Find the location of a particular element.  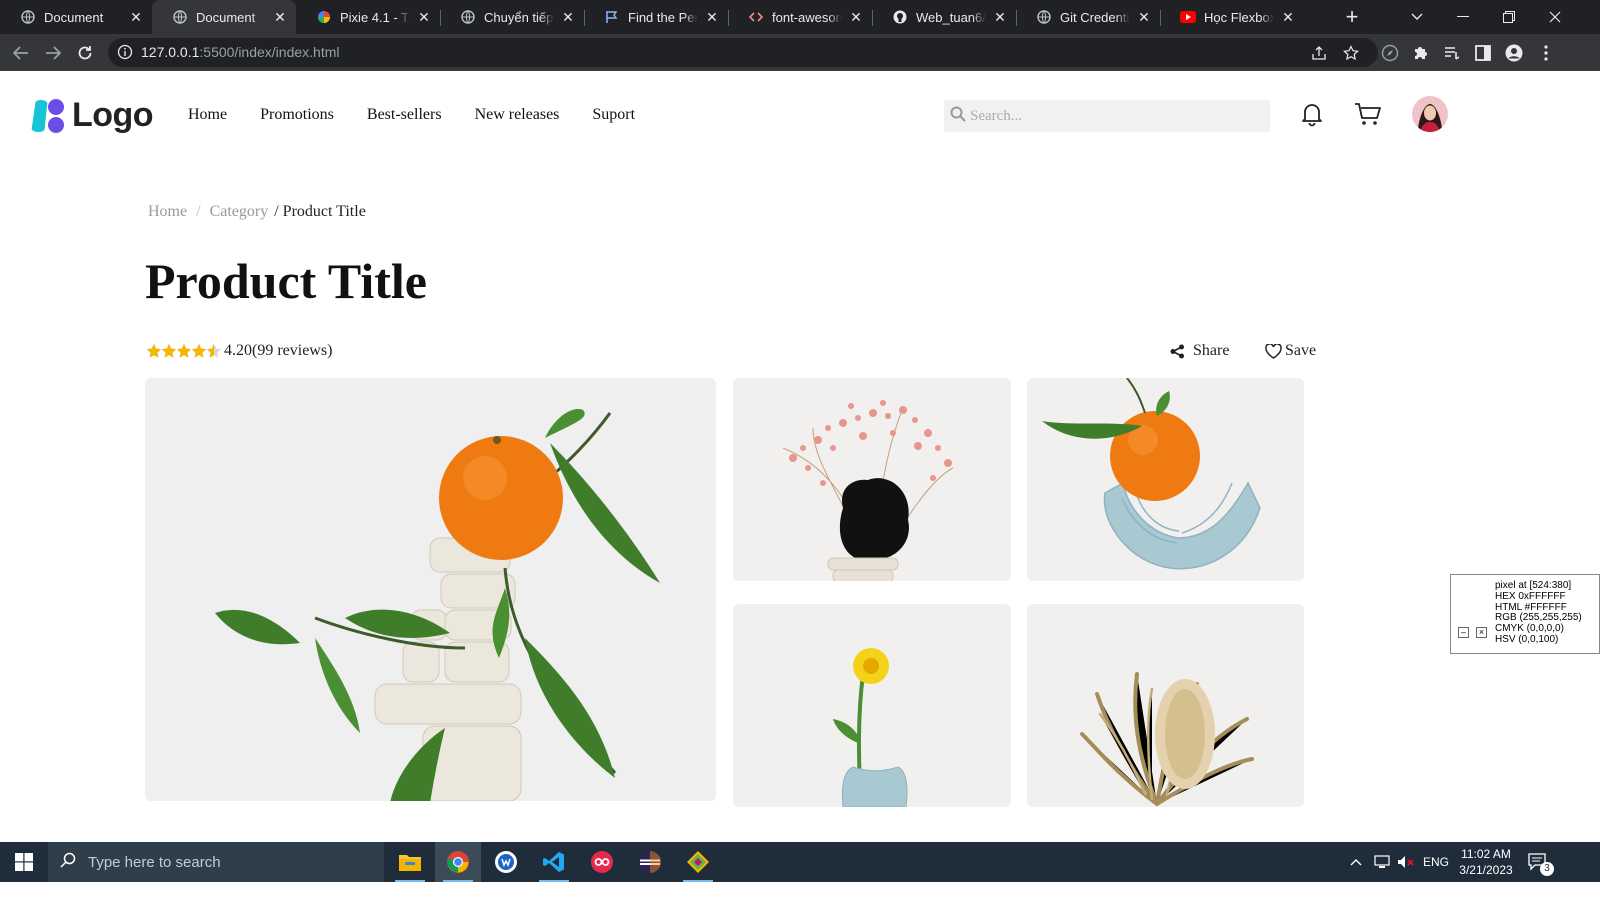

share-icon is located at coordinates (1177, 351).